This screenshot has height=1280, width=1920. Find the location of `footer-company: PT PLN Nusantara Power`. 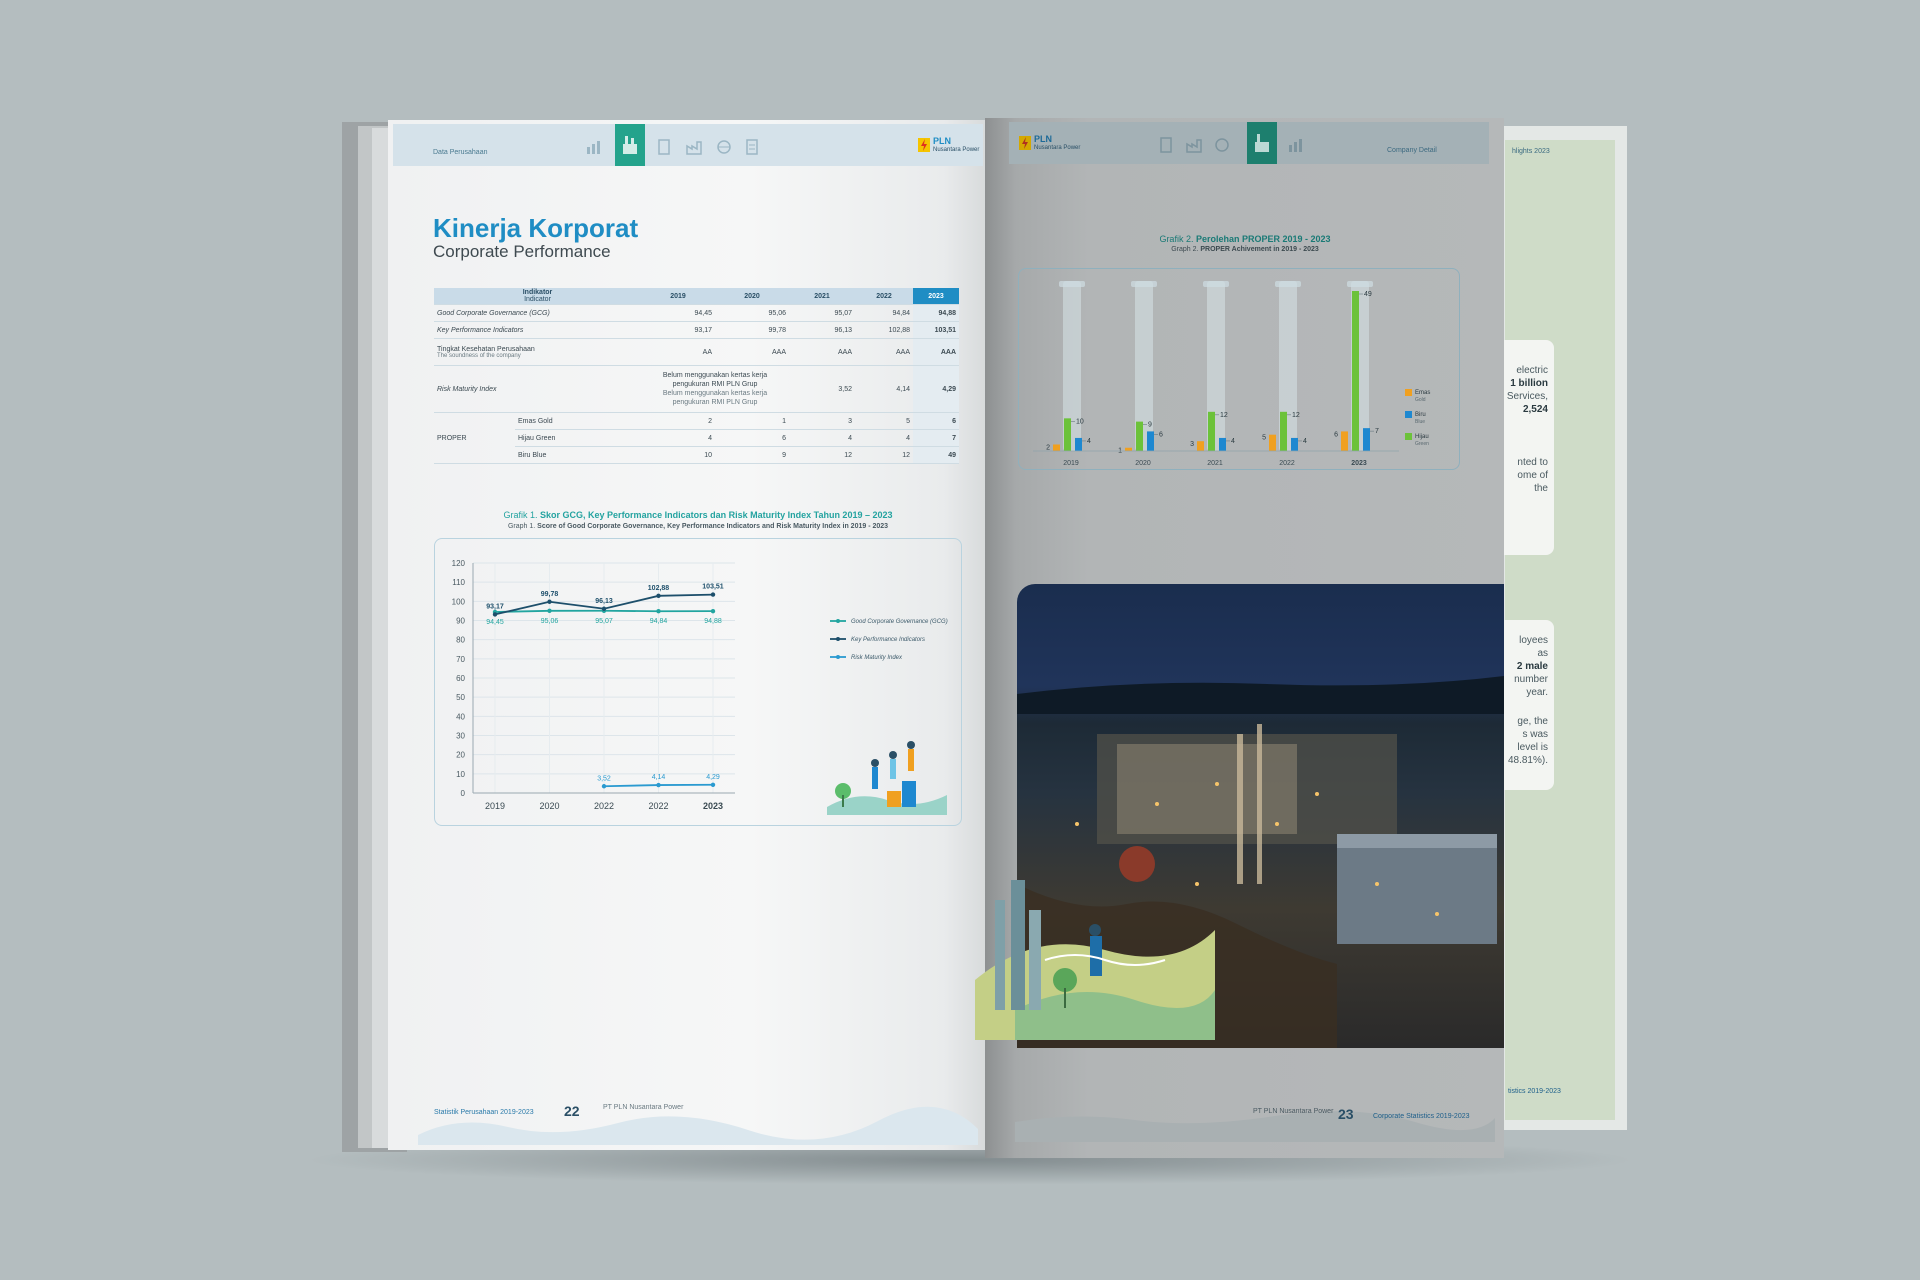

footer-company: PT PLN Nusantara Power is located at coordinates (643, 1107).